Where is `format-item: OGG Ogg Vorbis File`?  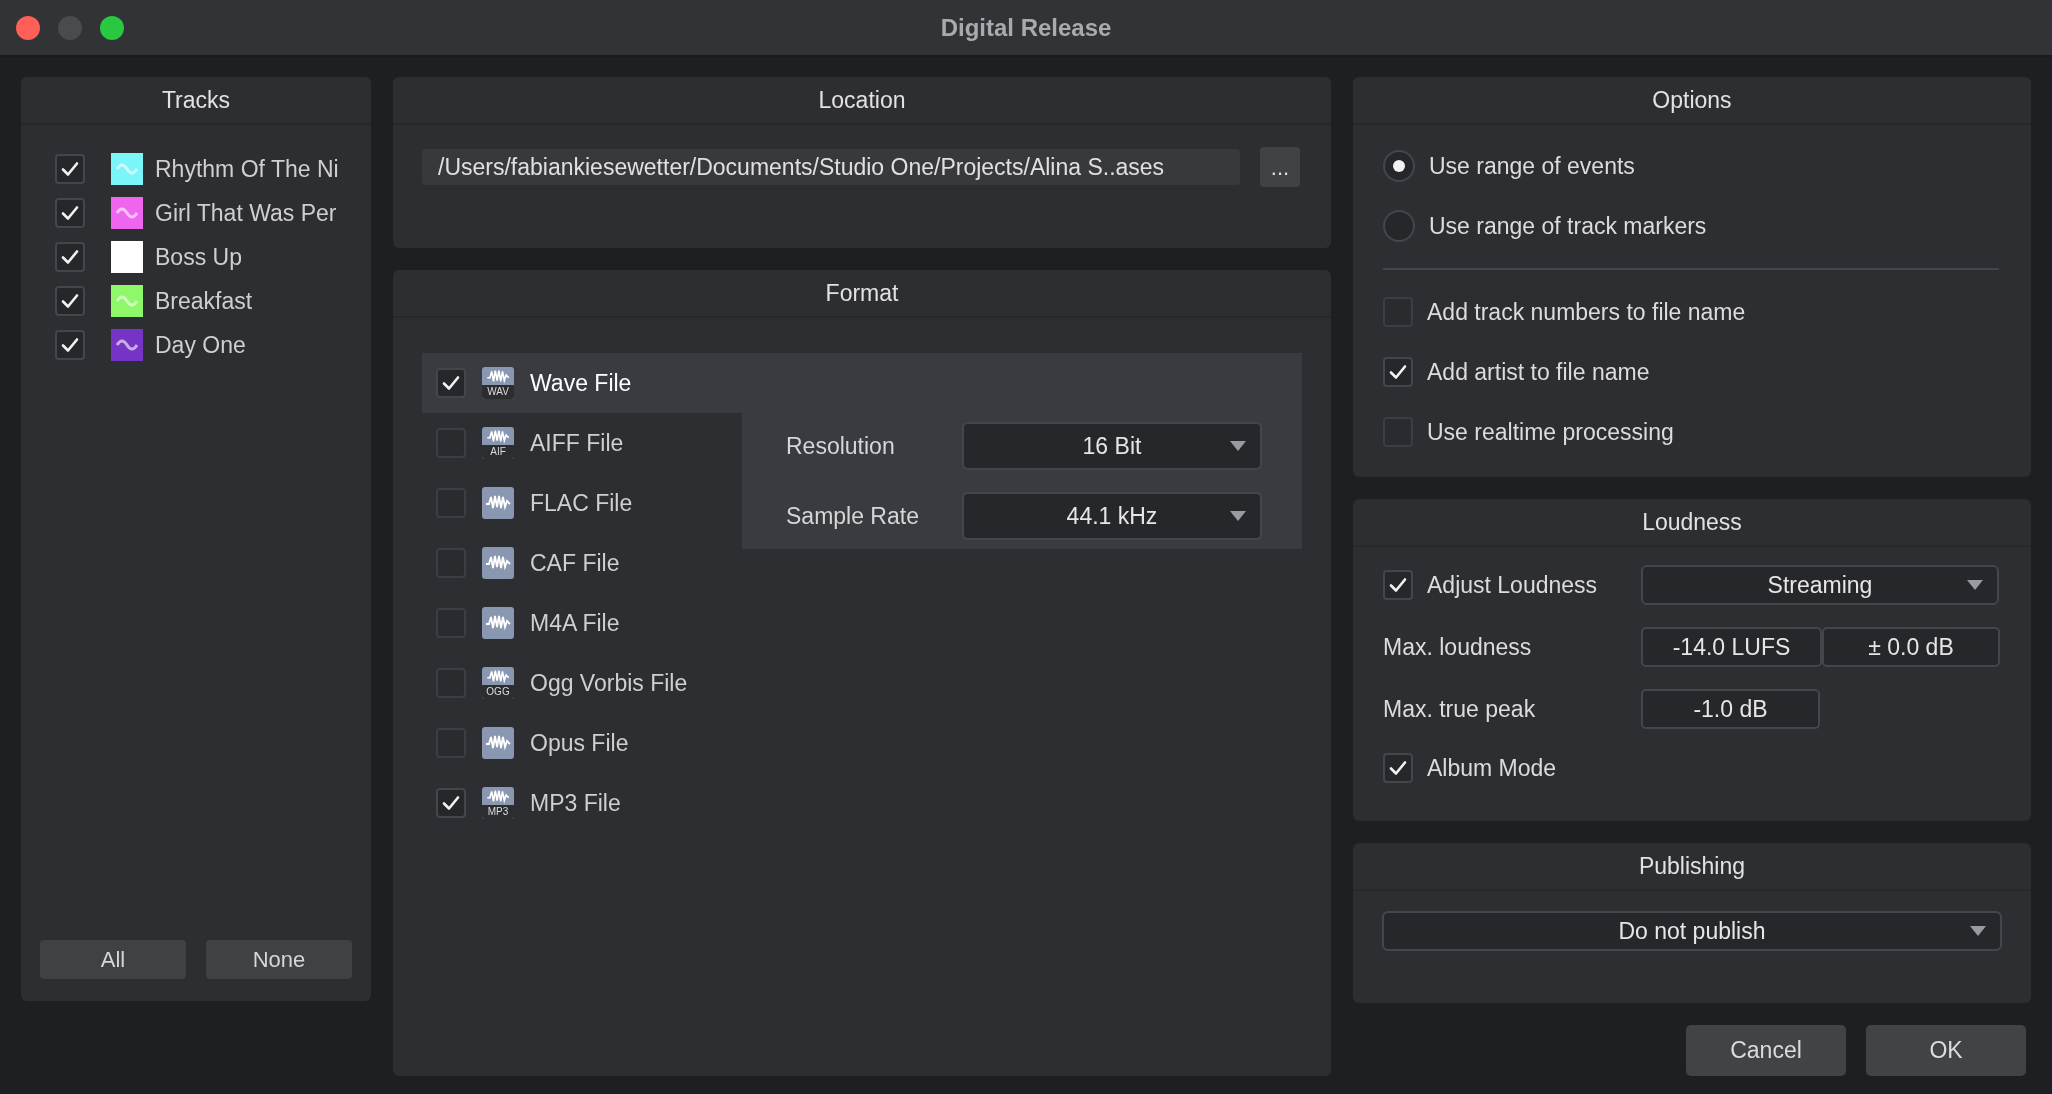
format-item: OGG Ogg Vorbis File is located at coordinates (582, 683).